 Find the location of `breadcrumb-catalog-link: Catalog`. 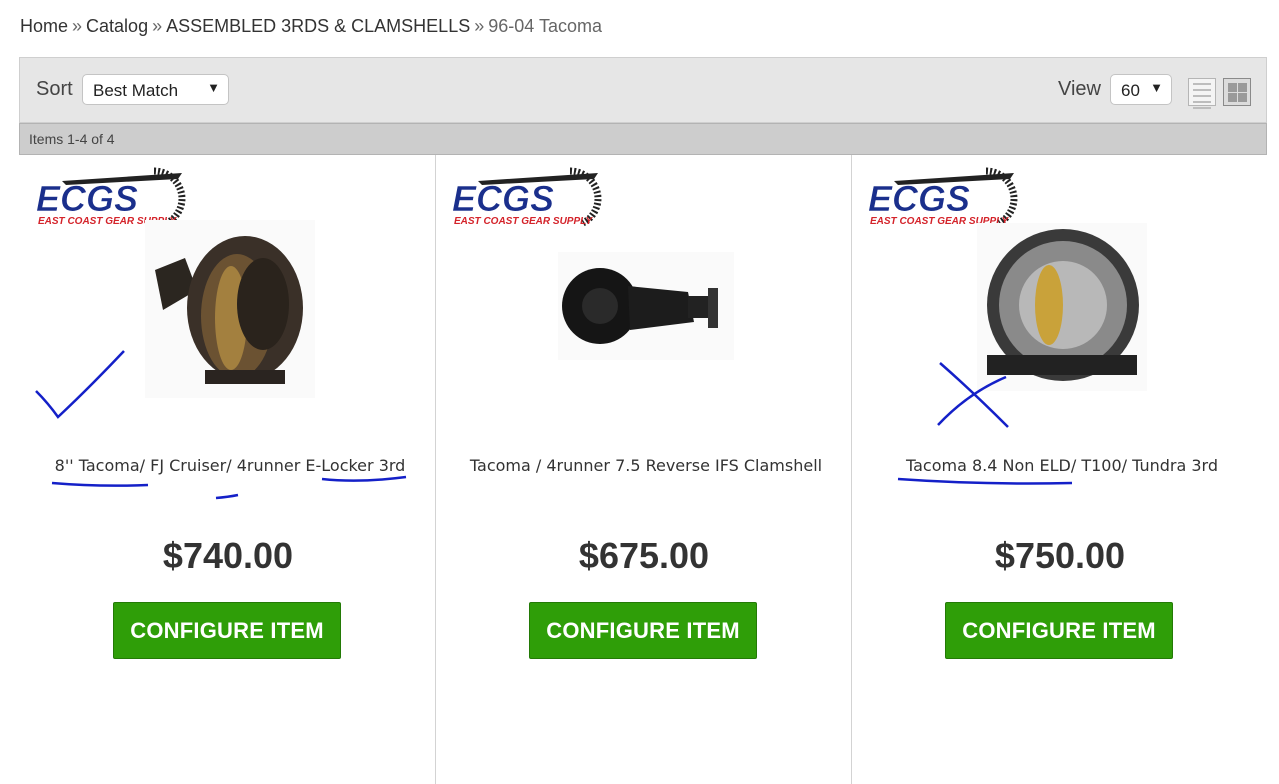

breadcrumb-catalog-link: Catalog is located at coordinates (117, 26).